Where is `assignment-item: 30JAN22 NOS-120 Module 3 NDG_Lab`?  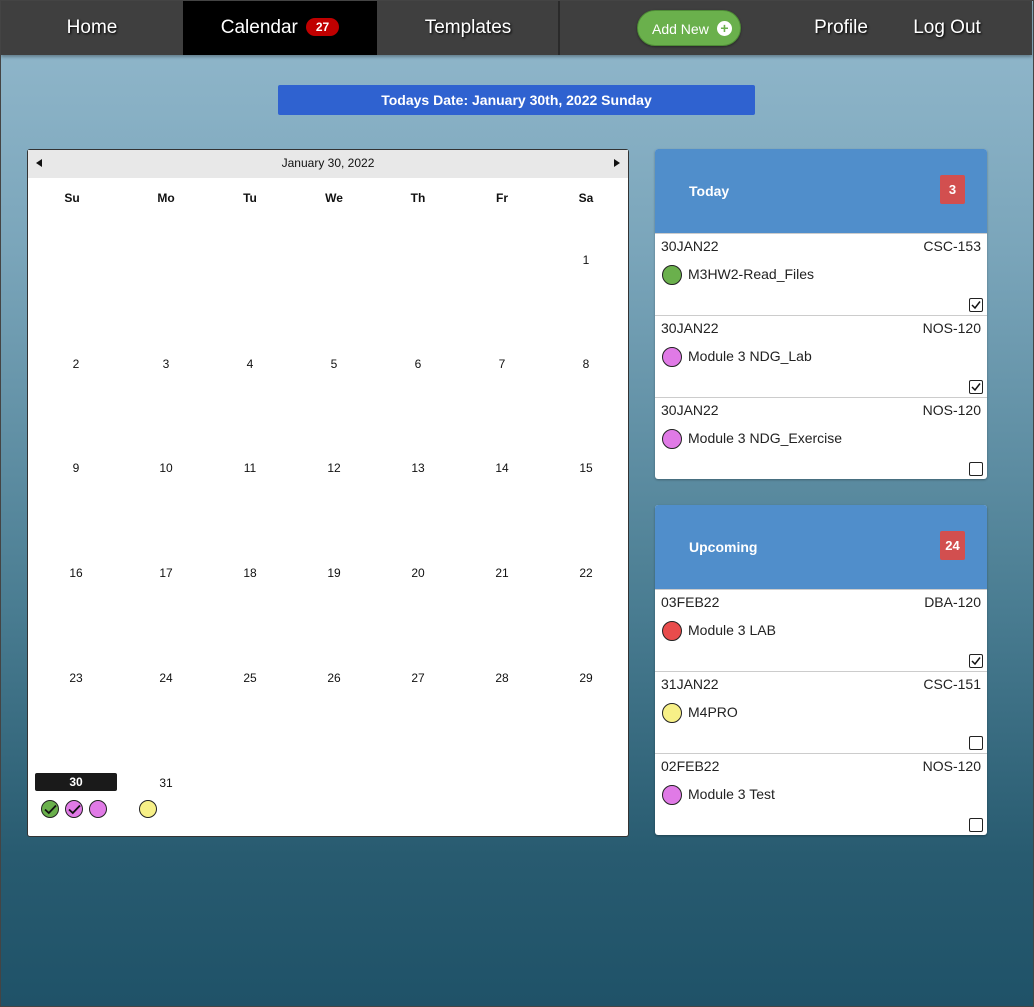 assignment-item: 30JAN22 NOS-120 Module 3 NDG_Lab is located at coordinates (821, 356).